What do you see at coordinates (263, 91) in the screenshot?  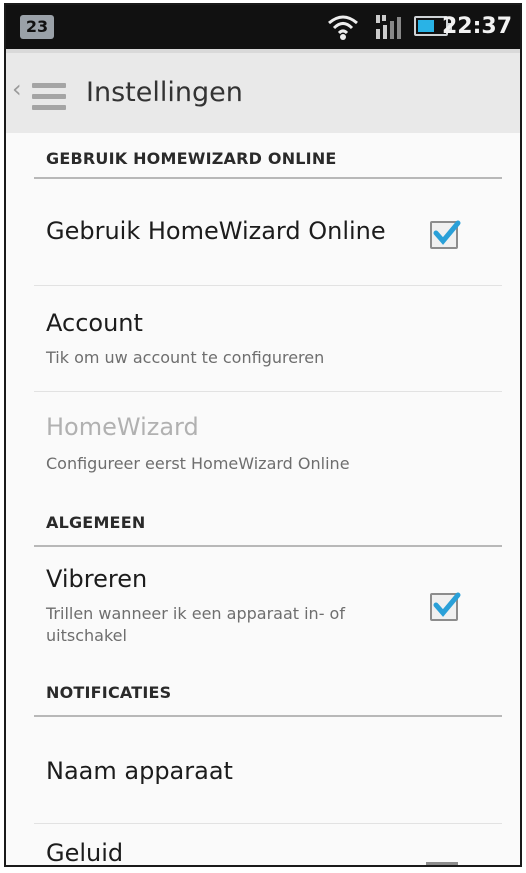 I see `action-bar: ‹ Instellingen` at bounding box center [263, 91].